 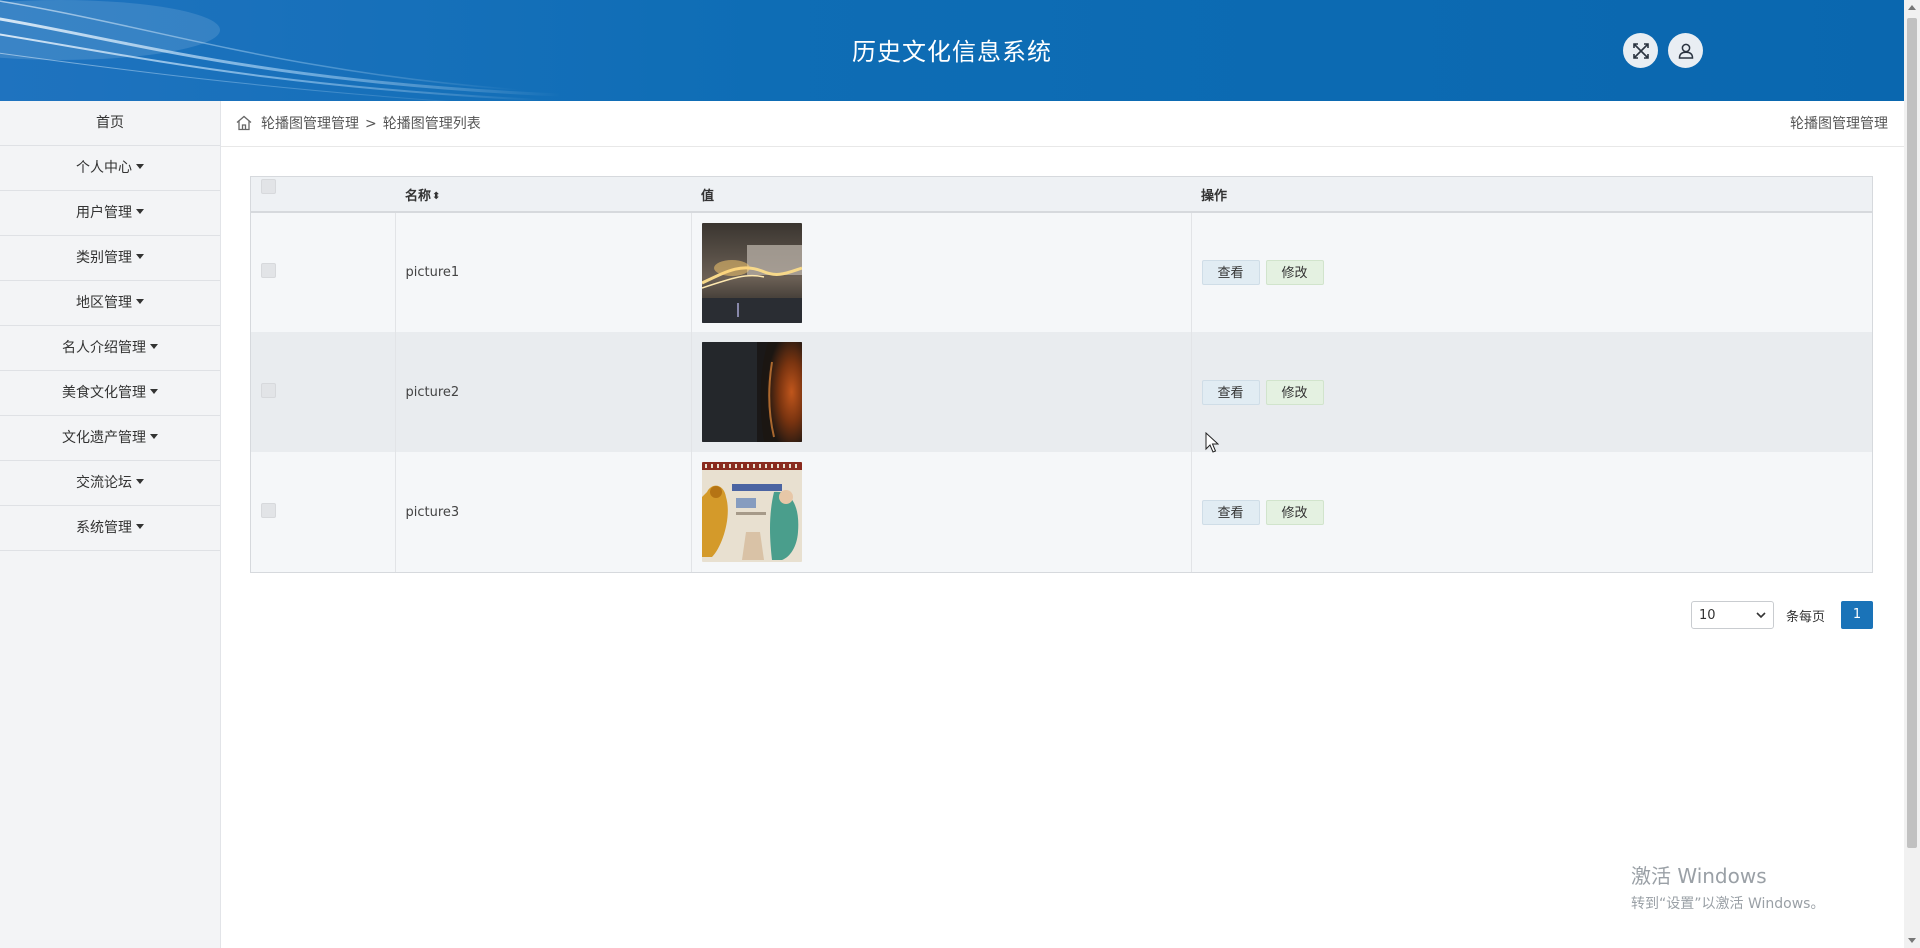 I want to click on vertical-scrollbar, so click(x=1912, y=474).